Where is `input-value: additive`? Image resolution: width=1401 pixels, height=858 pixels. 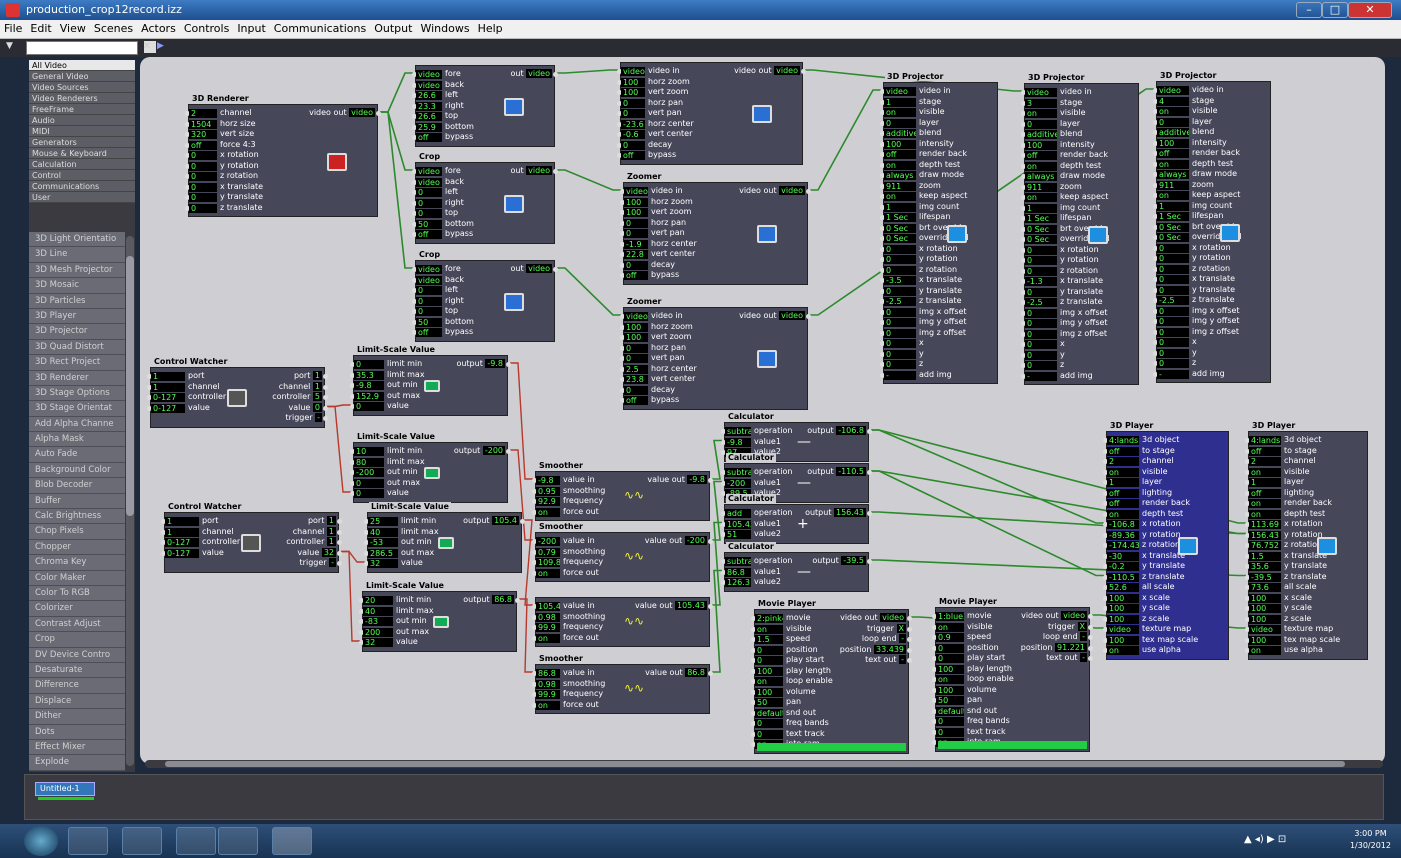
input-value: additive is located at coordinates (900, 133).